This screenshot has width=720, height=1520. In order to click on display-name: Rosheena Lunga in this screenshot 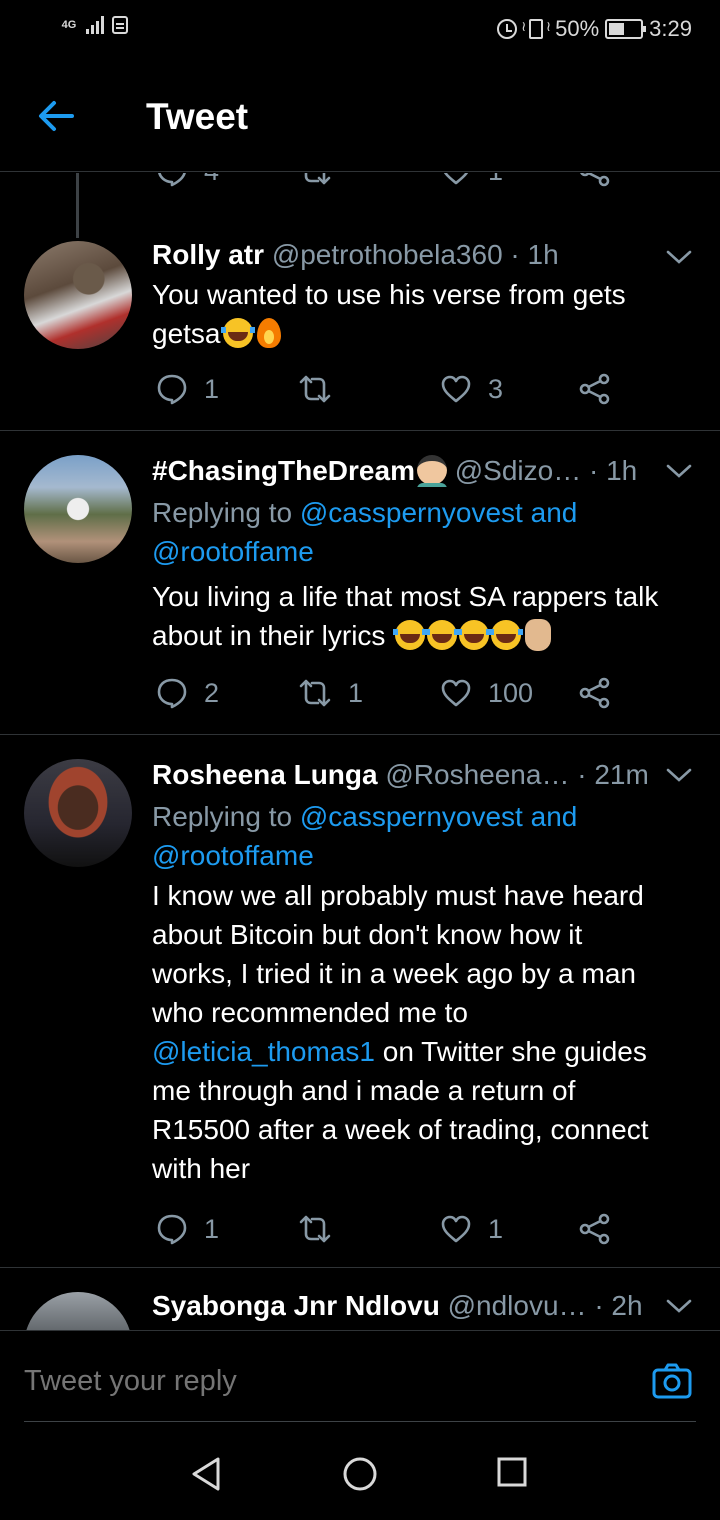, I will do `click(265, 774)`.